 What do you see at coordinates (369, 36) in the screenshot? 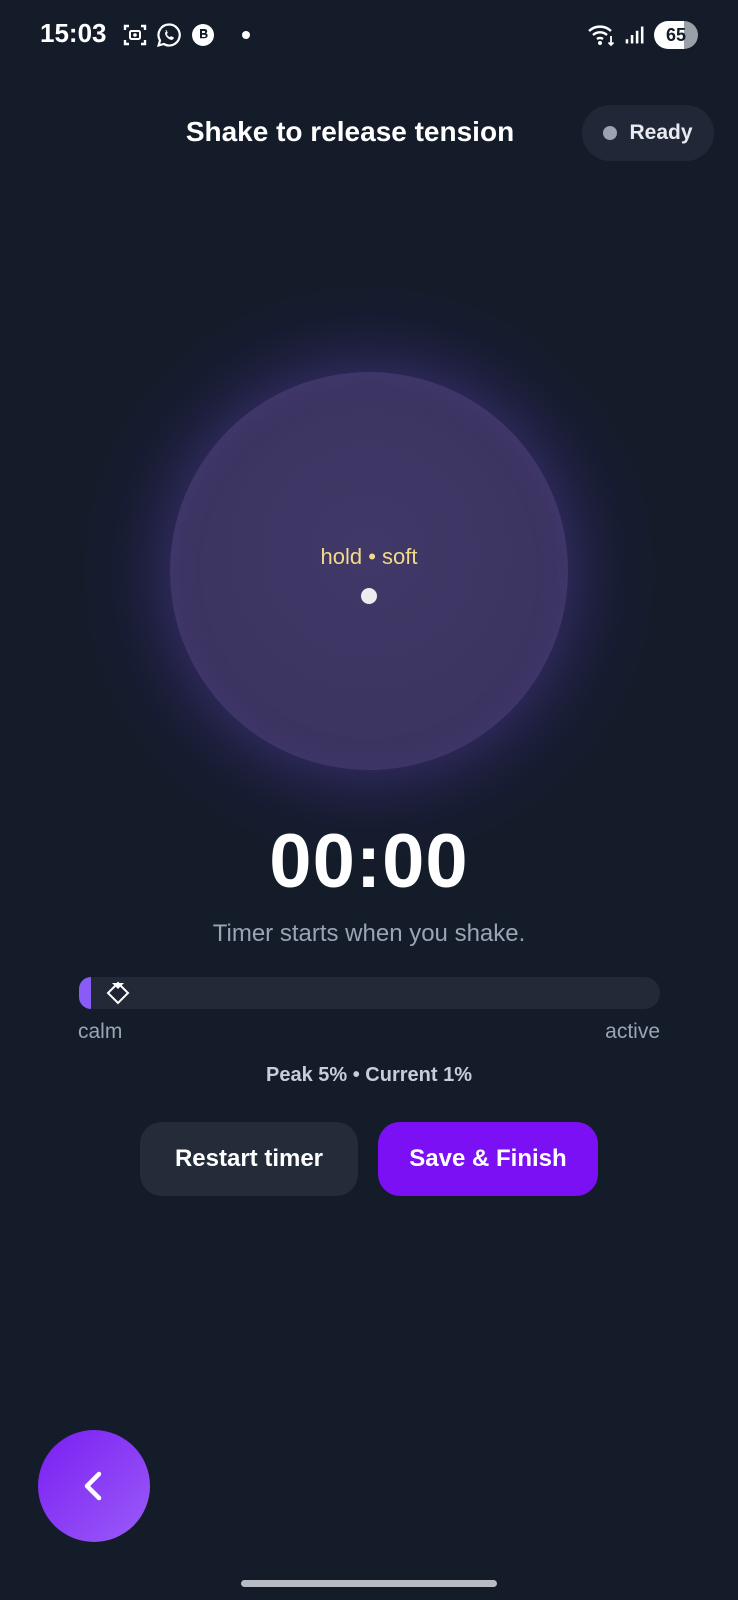
I see `status-bar: 15:03 65` at bounding box center [369, 36].